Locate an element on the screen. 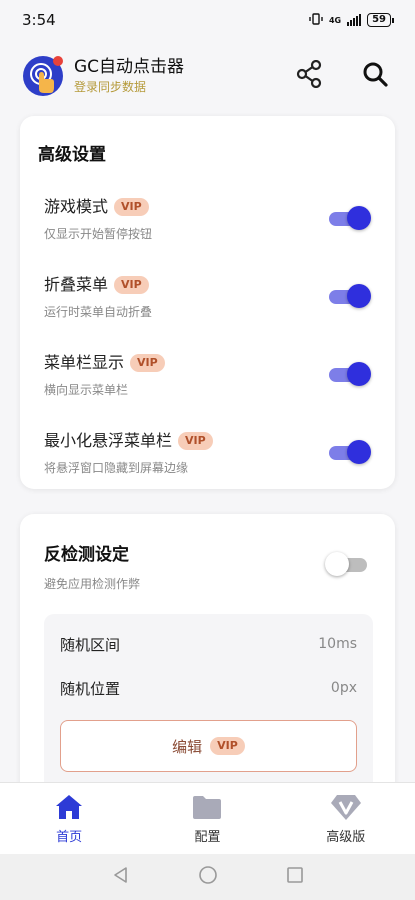  setting-desc: 仅显示开始暂停按钮 is located at coordinates (98, 233).